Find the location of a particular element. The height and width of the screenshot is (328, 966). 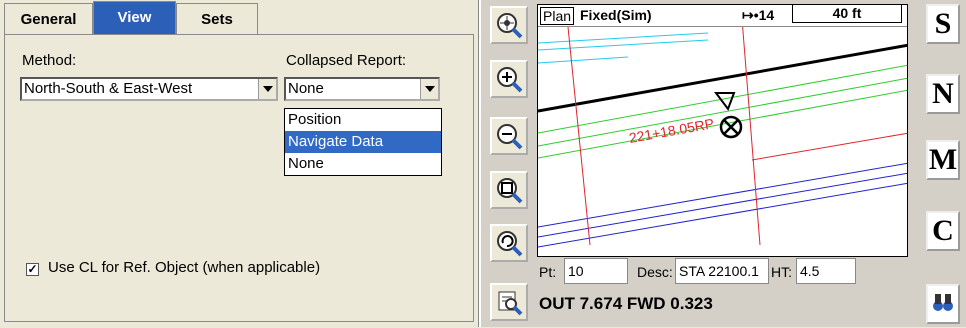

sat-count-value: 14 is located at coordinates (766, 15).